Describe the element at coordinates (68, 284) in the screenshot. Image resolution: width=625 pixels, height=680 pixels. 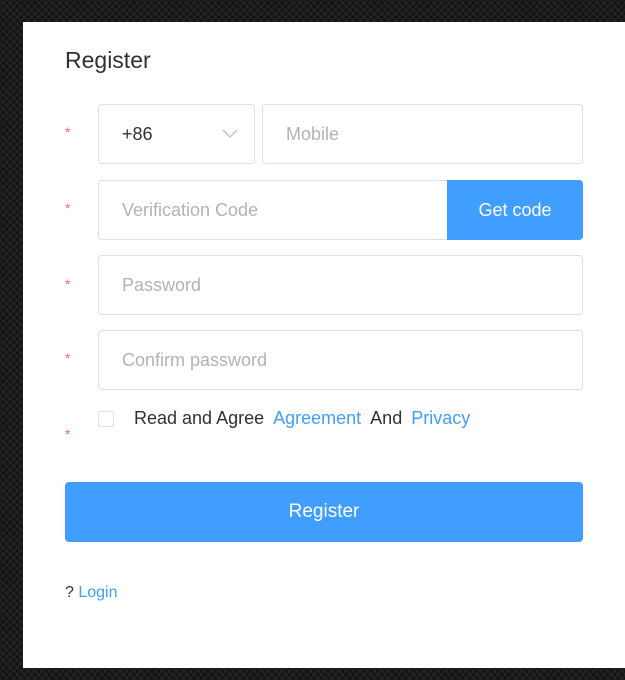
I see `required-mark-password: *` at that location.